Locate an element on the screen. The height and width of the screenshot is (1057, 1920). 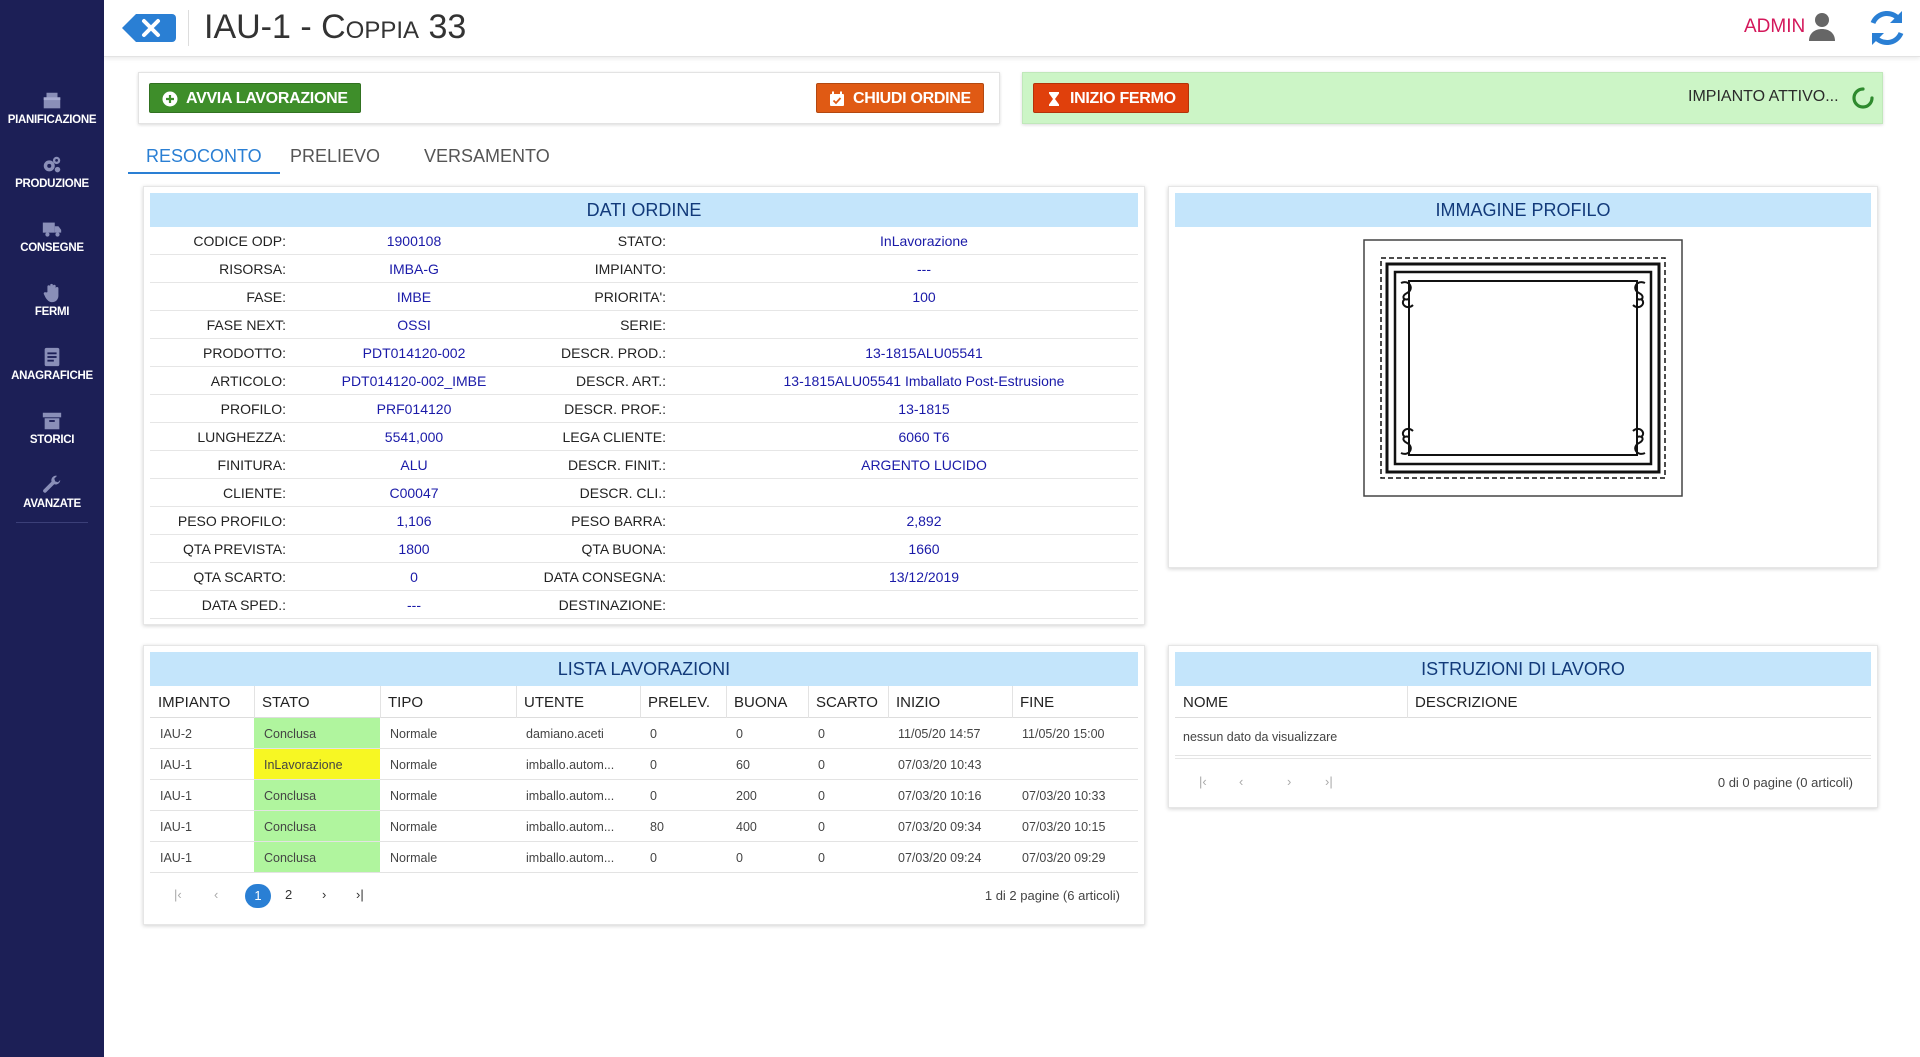
hand-icon is located at coordinates (52, 290).